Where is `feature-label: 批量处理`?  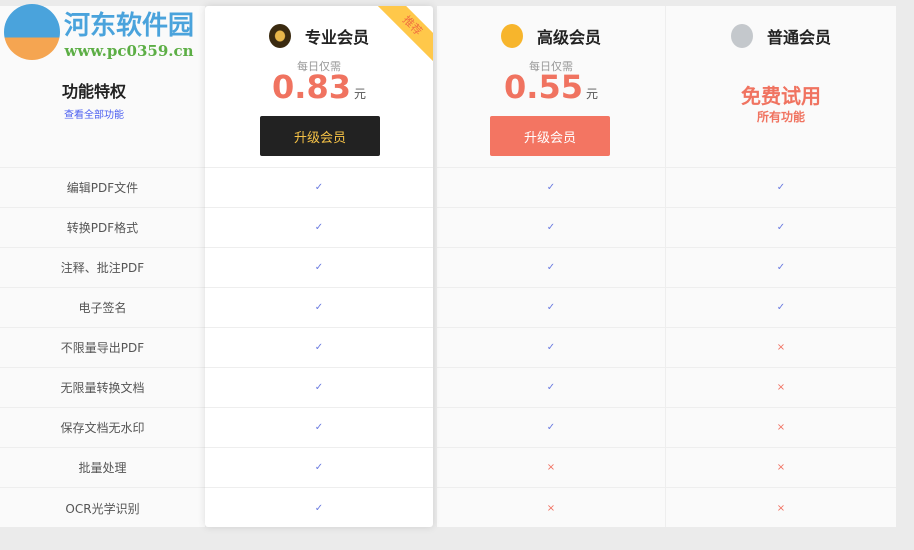
feature-label: 批量处理 is located at coordinates (102, 468).